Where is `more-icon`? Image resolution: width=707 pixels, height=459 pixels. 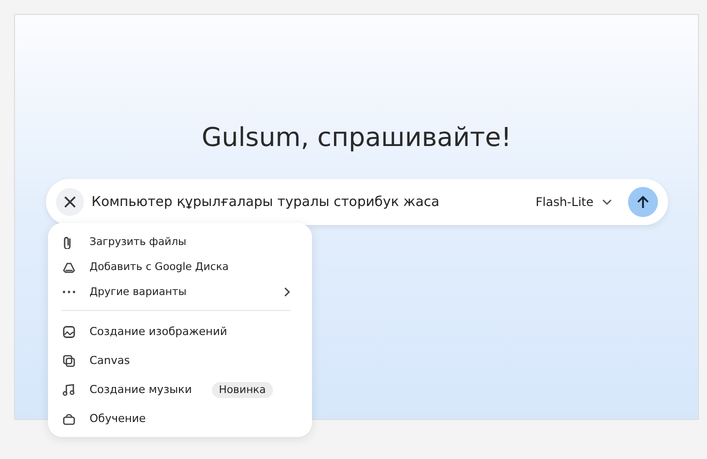 more-icon is located at coordinates (69, 292).